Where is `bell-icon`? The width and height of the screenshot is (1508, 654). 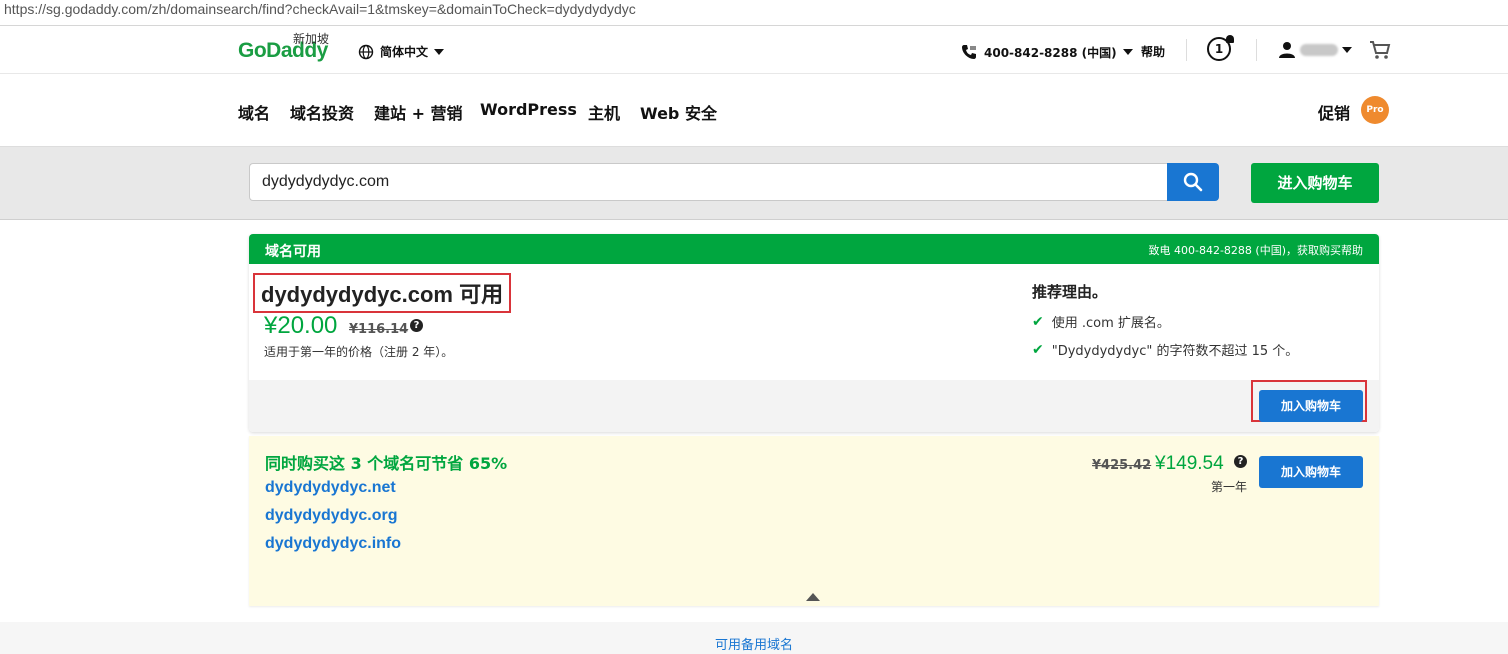
bell-icon is located at coordinates (1230, 39).